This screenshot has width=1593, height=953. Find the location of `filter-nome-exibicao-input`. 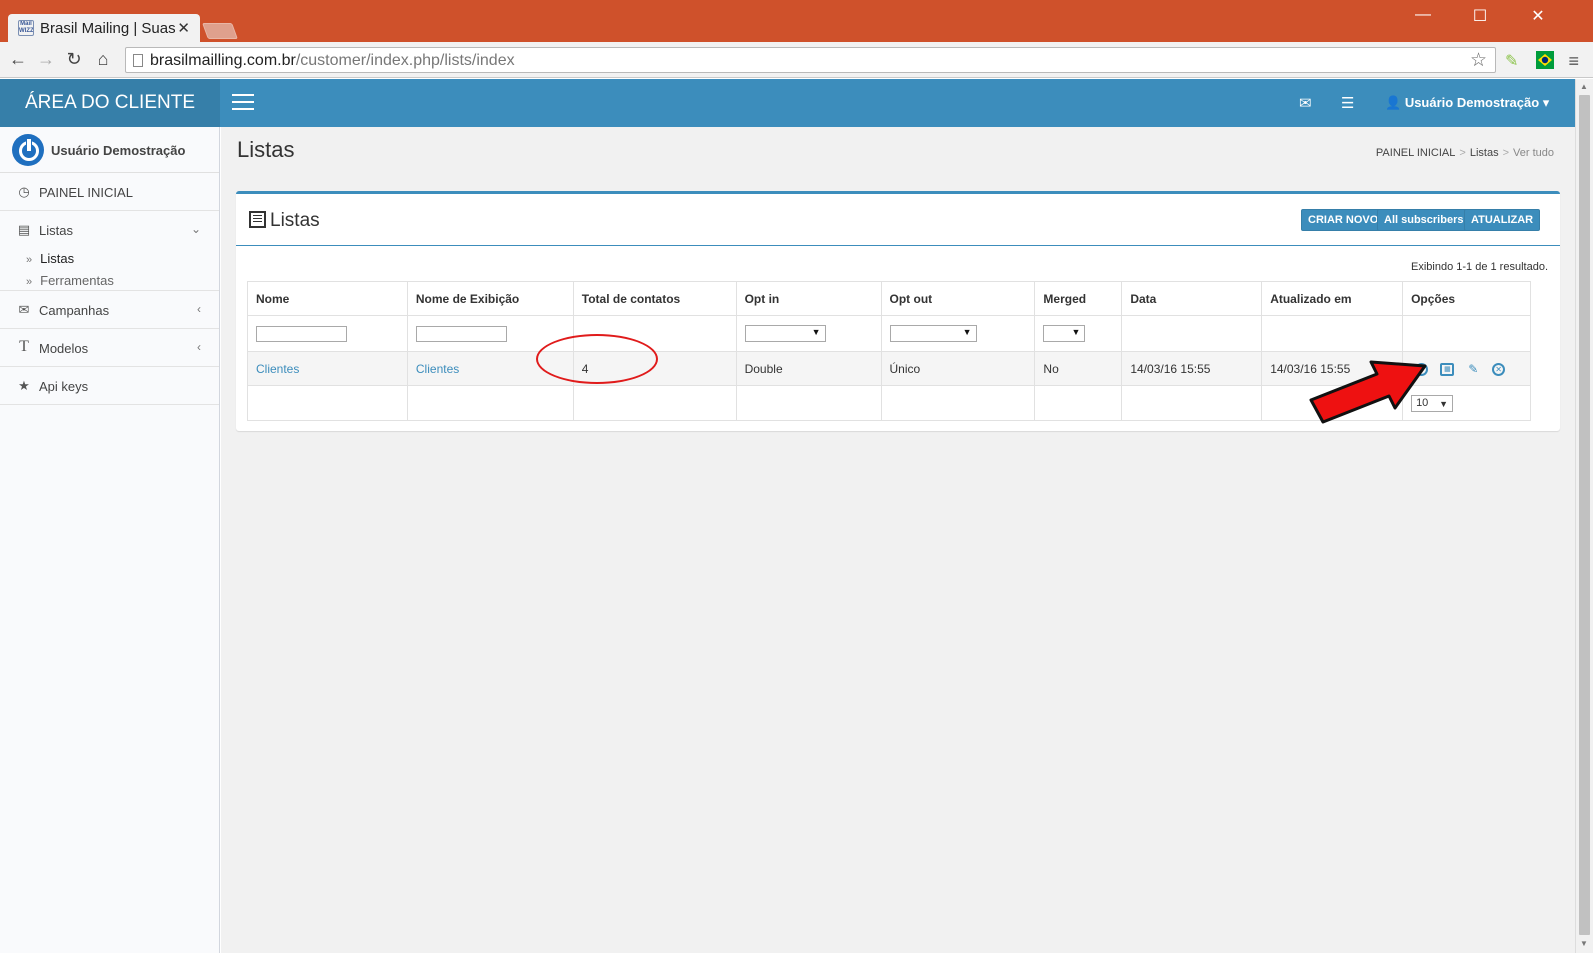

filter-nome-exibicao-input is located at coordinates (461, 333).